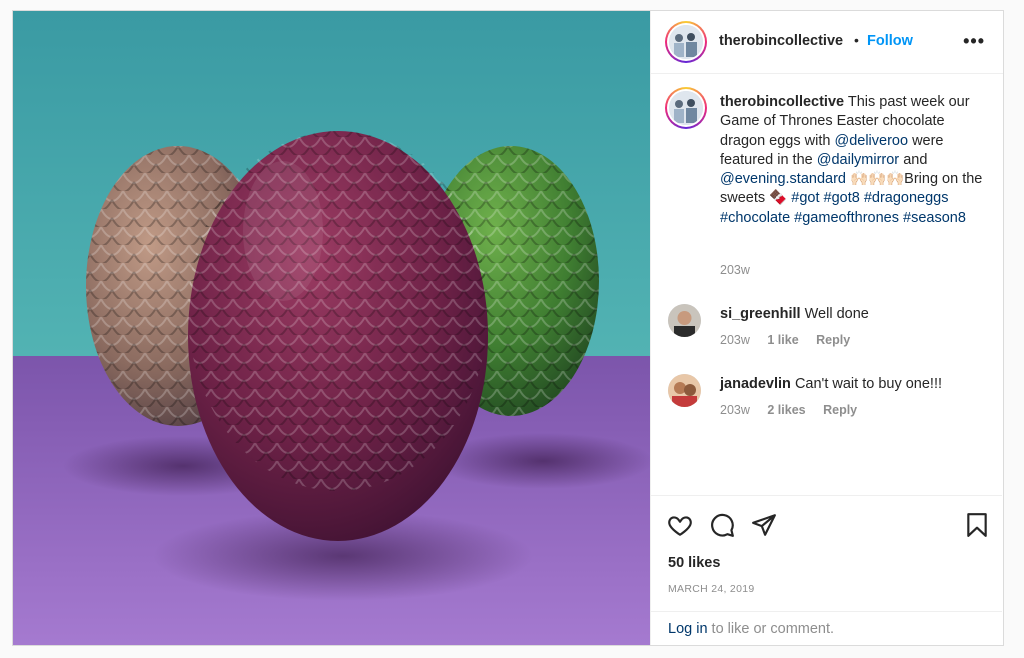 The height and width of the screenshot is (658, 1024). Describe the element at coordinates (868, 384) in the screenshot. I see `comment-body: Can't wait to buy one!!!` at that location.